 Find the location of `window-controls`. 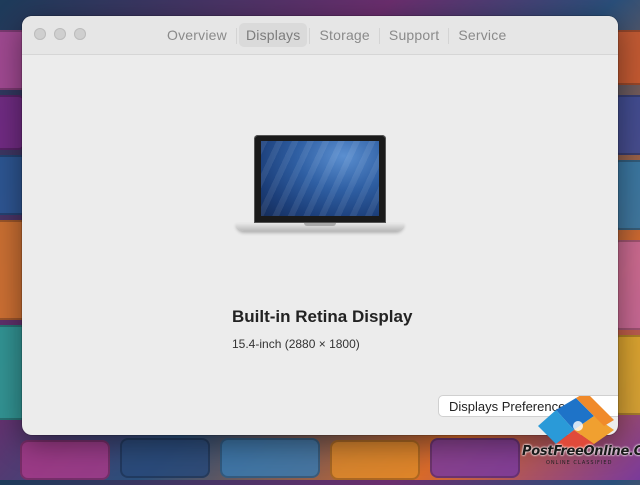

window-controls is located at coordinates (60, 34).